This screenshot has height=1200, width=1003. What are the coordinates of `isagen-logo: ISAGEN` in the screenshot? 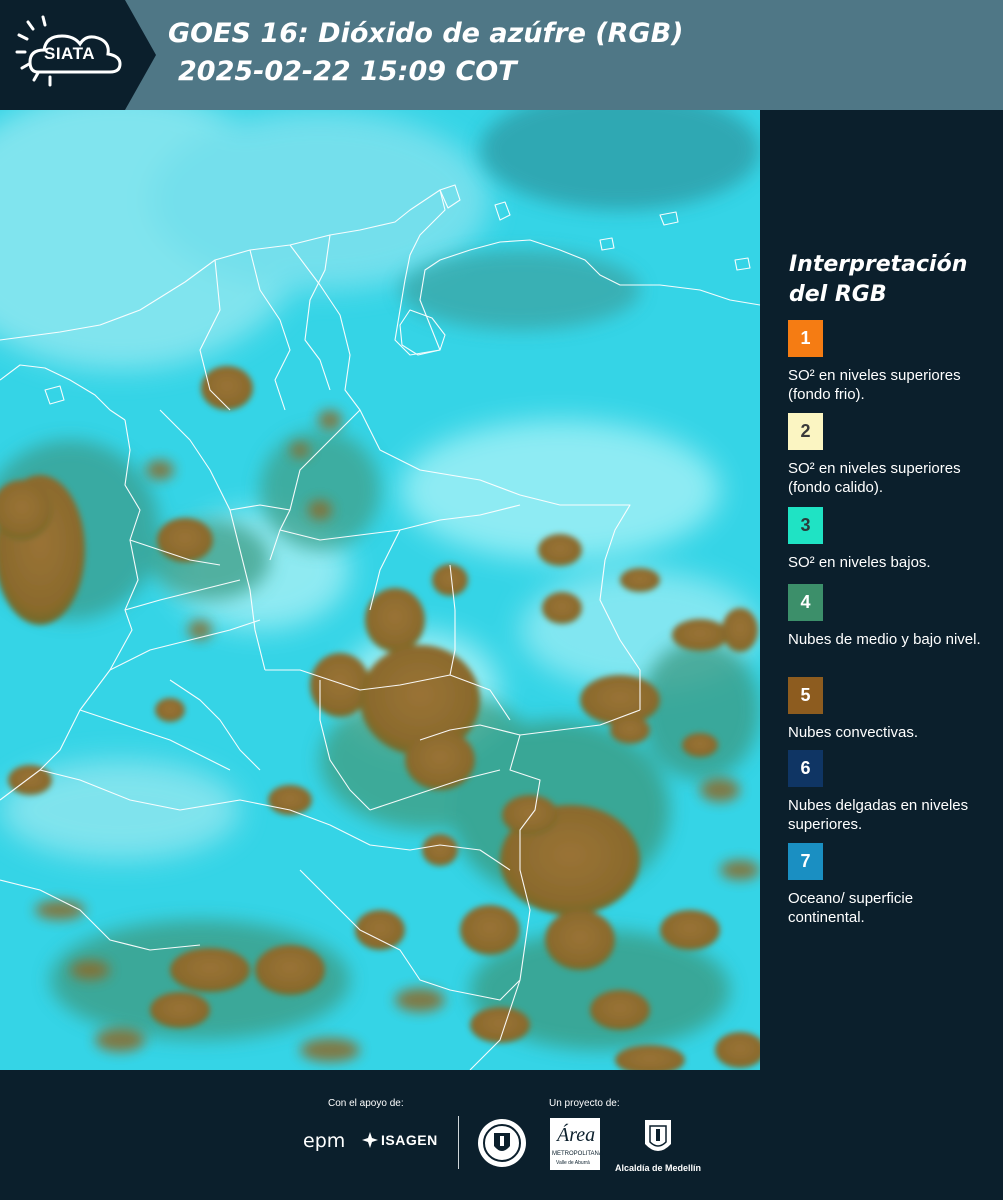 It's located at (400, 1140).